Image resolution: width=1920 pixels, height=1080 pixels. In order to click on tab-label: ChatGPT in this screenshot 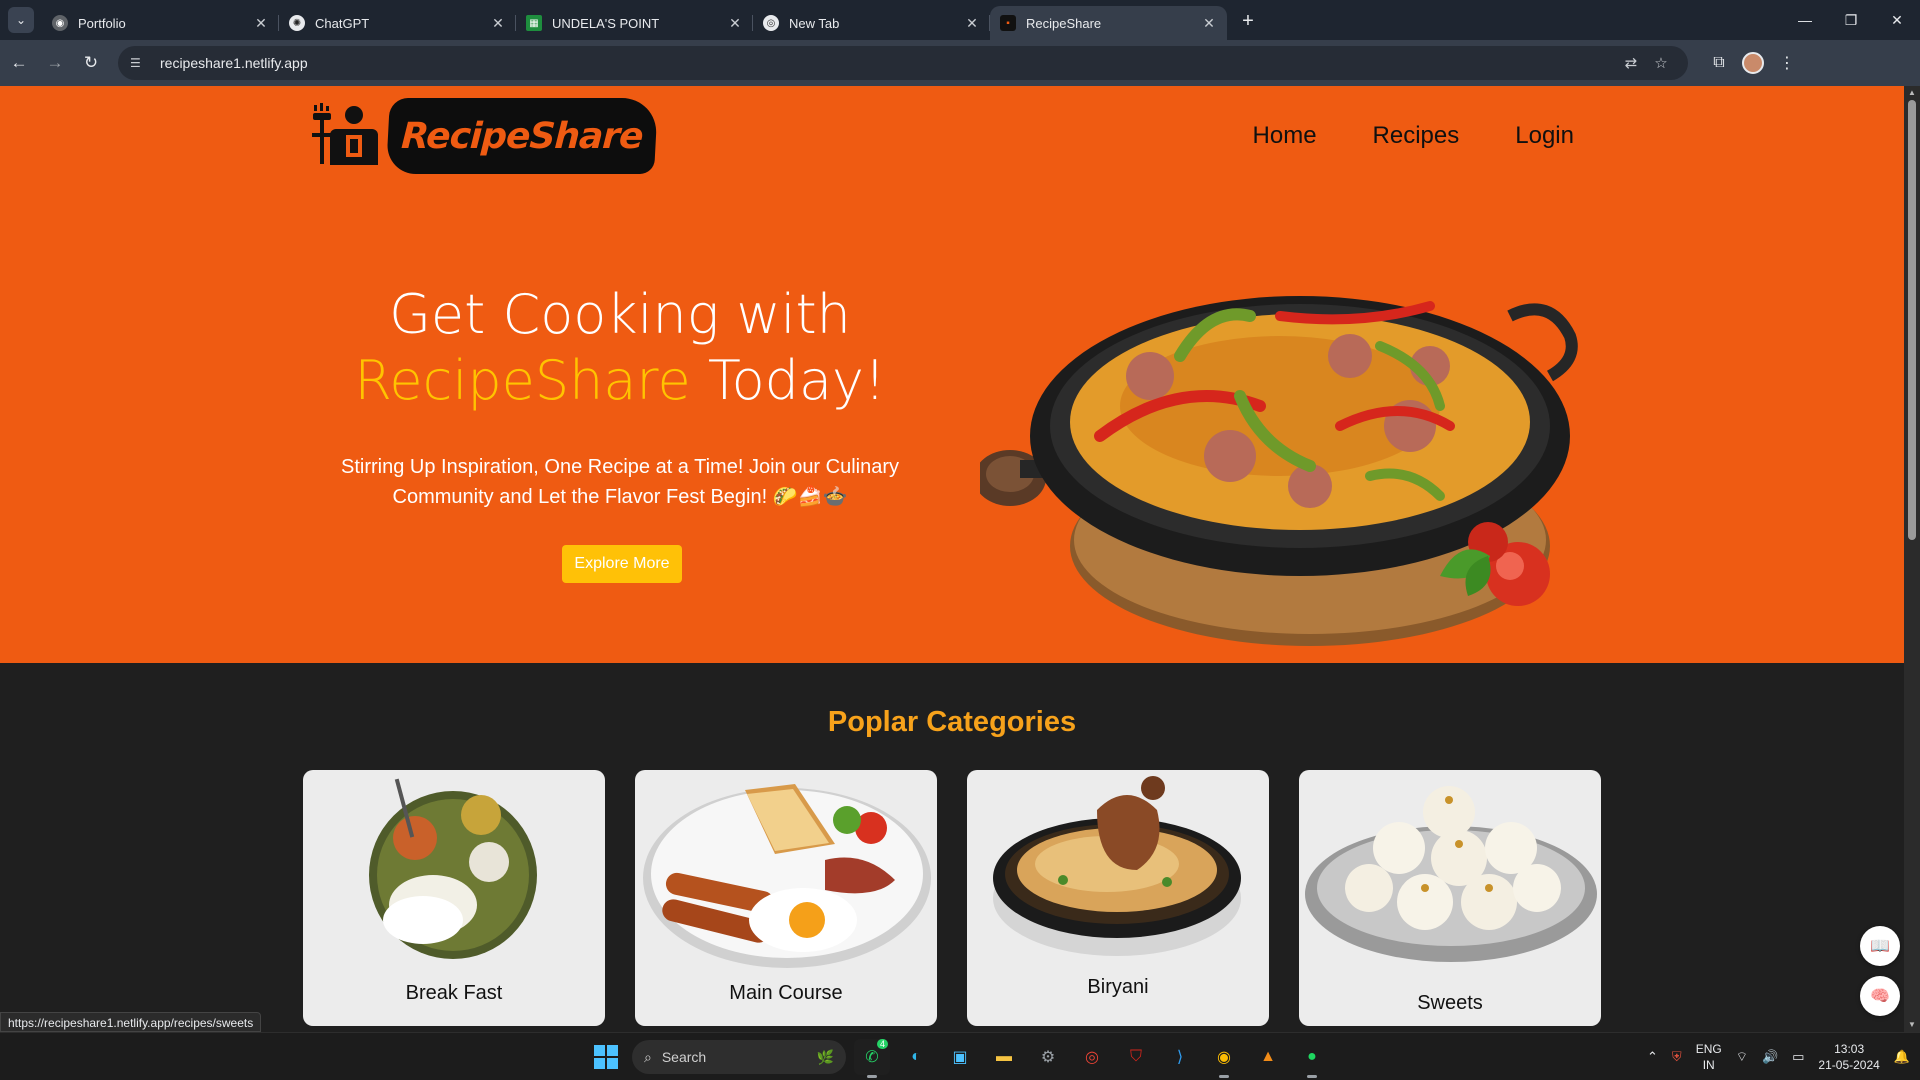, I will do `click(342, 23)`.